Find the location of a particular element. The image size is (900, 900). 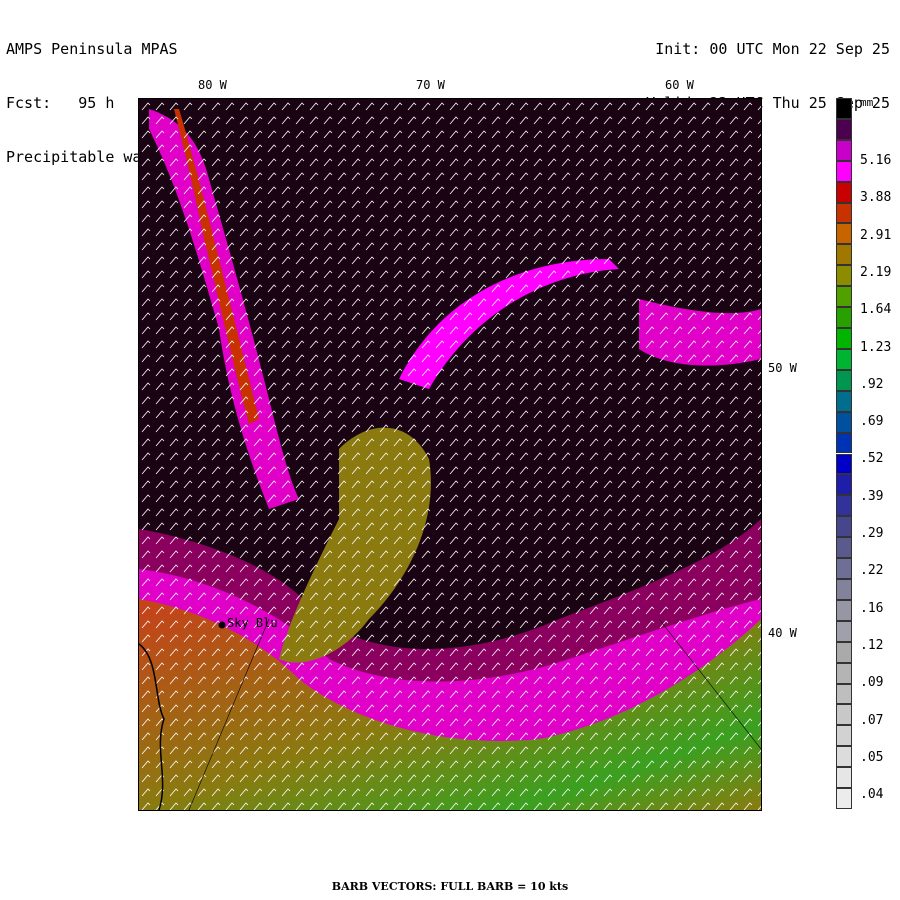

legend-label: .12 is located at coordinates (872, 645).